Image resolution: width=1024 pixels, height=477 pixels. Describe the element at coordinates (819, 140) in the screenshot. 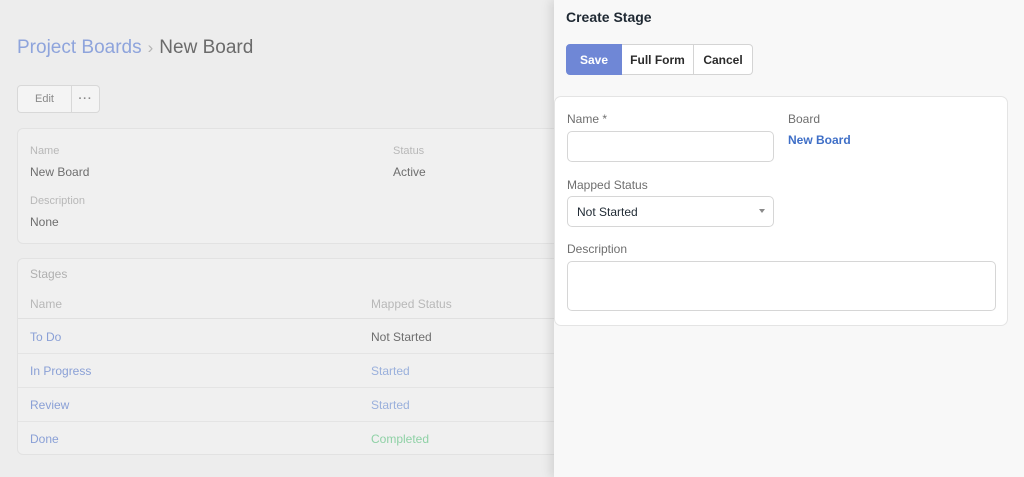

I see `board-link: New Board` at that location.